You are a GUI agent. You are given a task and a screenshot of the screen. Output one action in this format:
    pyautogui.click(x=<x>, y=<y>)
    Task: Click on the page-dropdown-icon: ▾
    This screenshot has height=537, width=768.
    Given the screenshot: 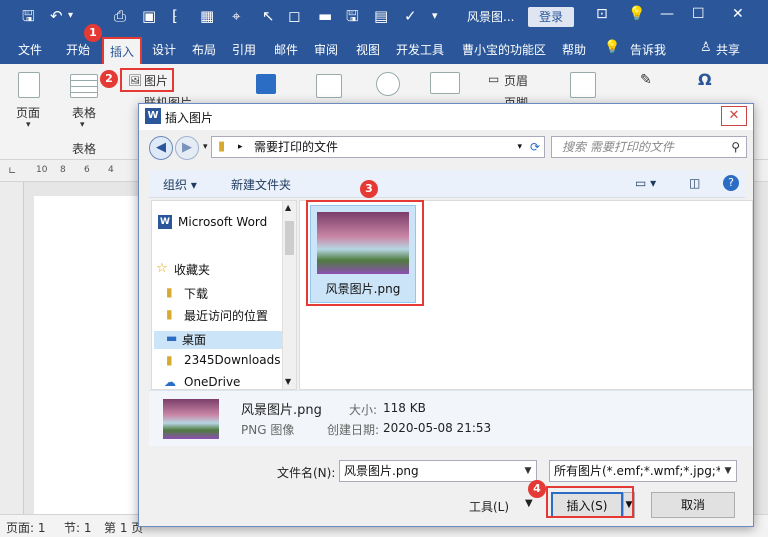 What is the action you would take?
    pyautogui.click(x=28, y=125)
    